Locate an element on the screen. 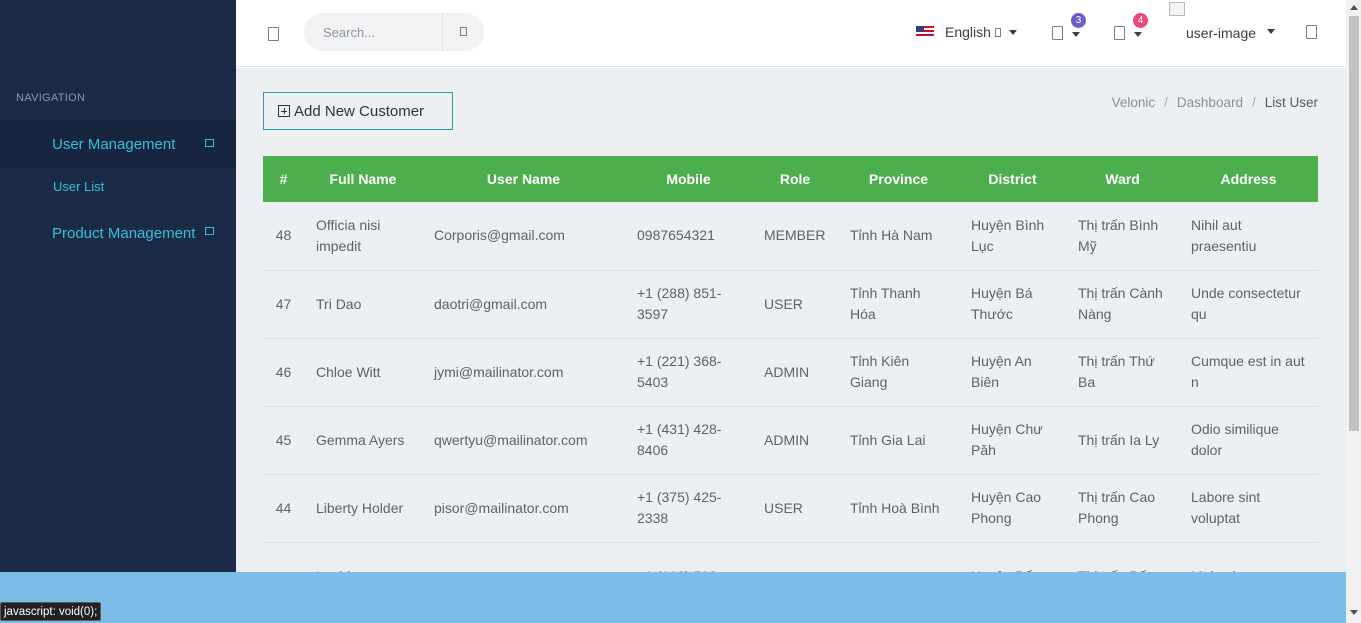 The width and height of the screenshot is (1361, 623). cell-user-name: Corporis@gmail.com is located at coordinates (523, 236).